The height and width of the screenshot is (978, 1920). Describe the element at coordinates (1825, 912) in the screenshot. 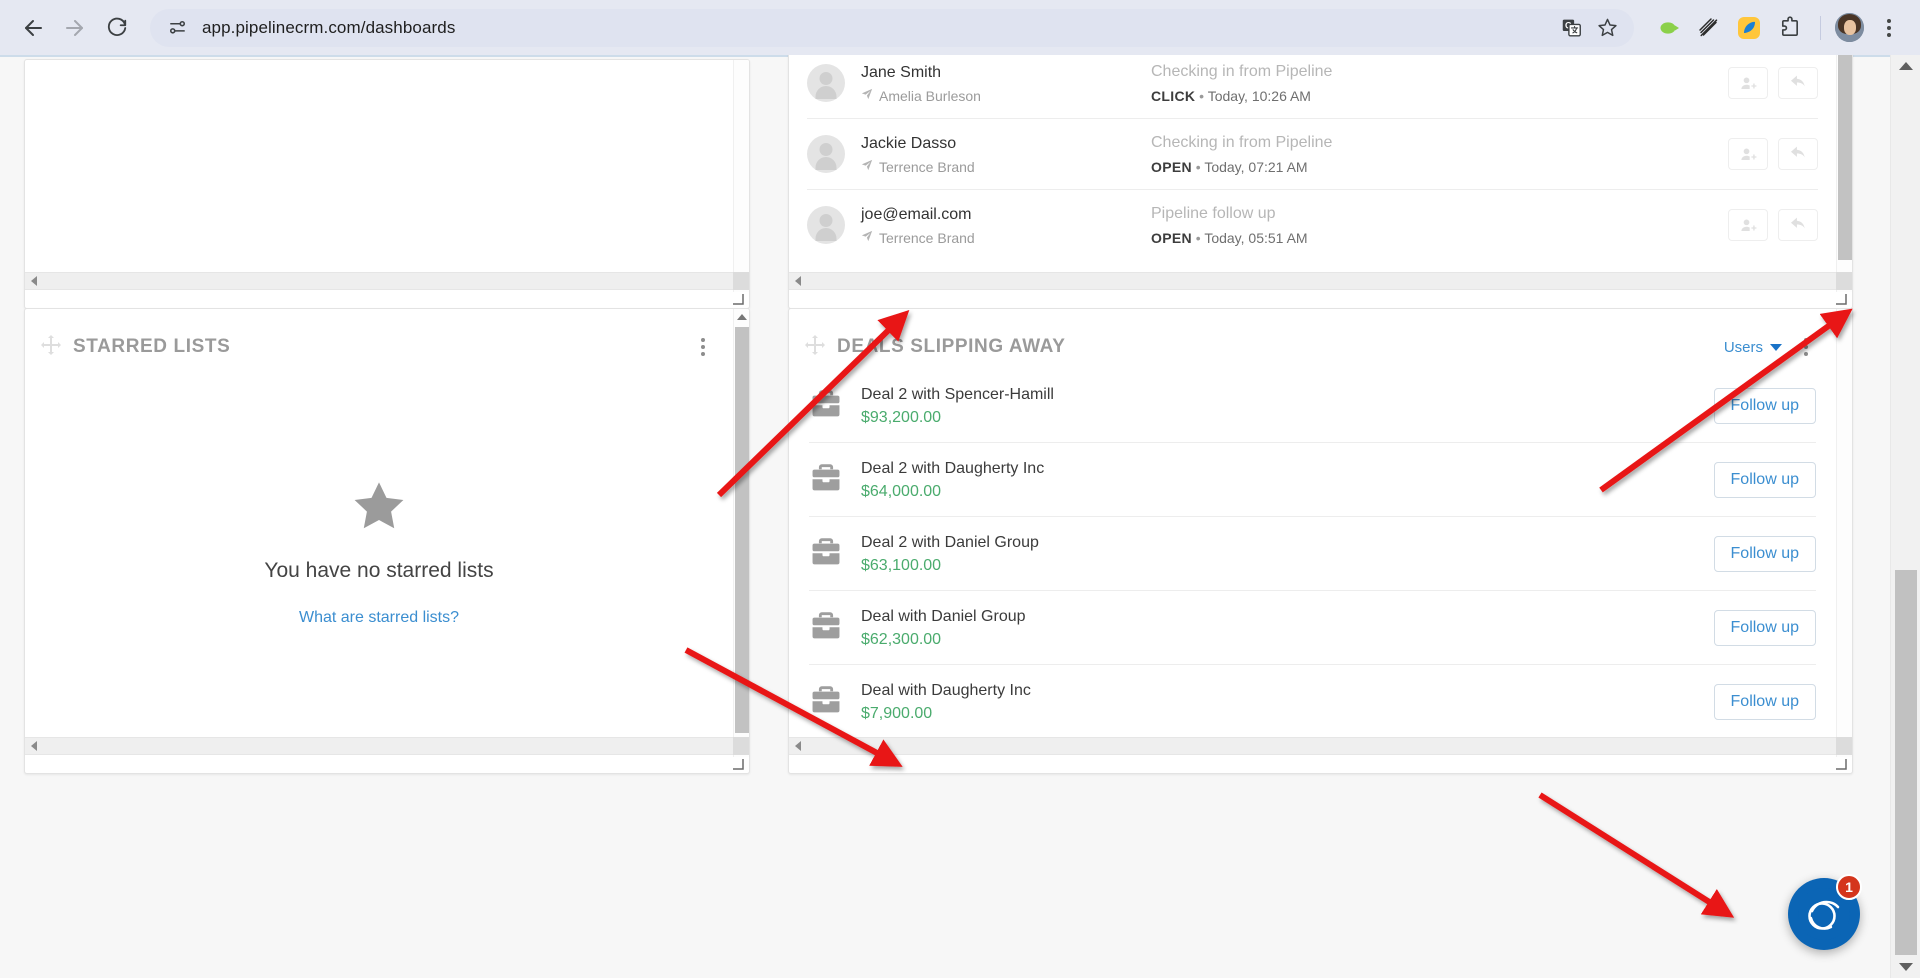

I see `chat-widget: 1` at that location.